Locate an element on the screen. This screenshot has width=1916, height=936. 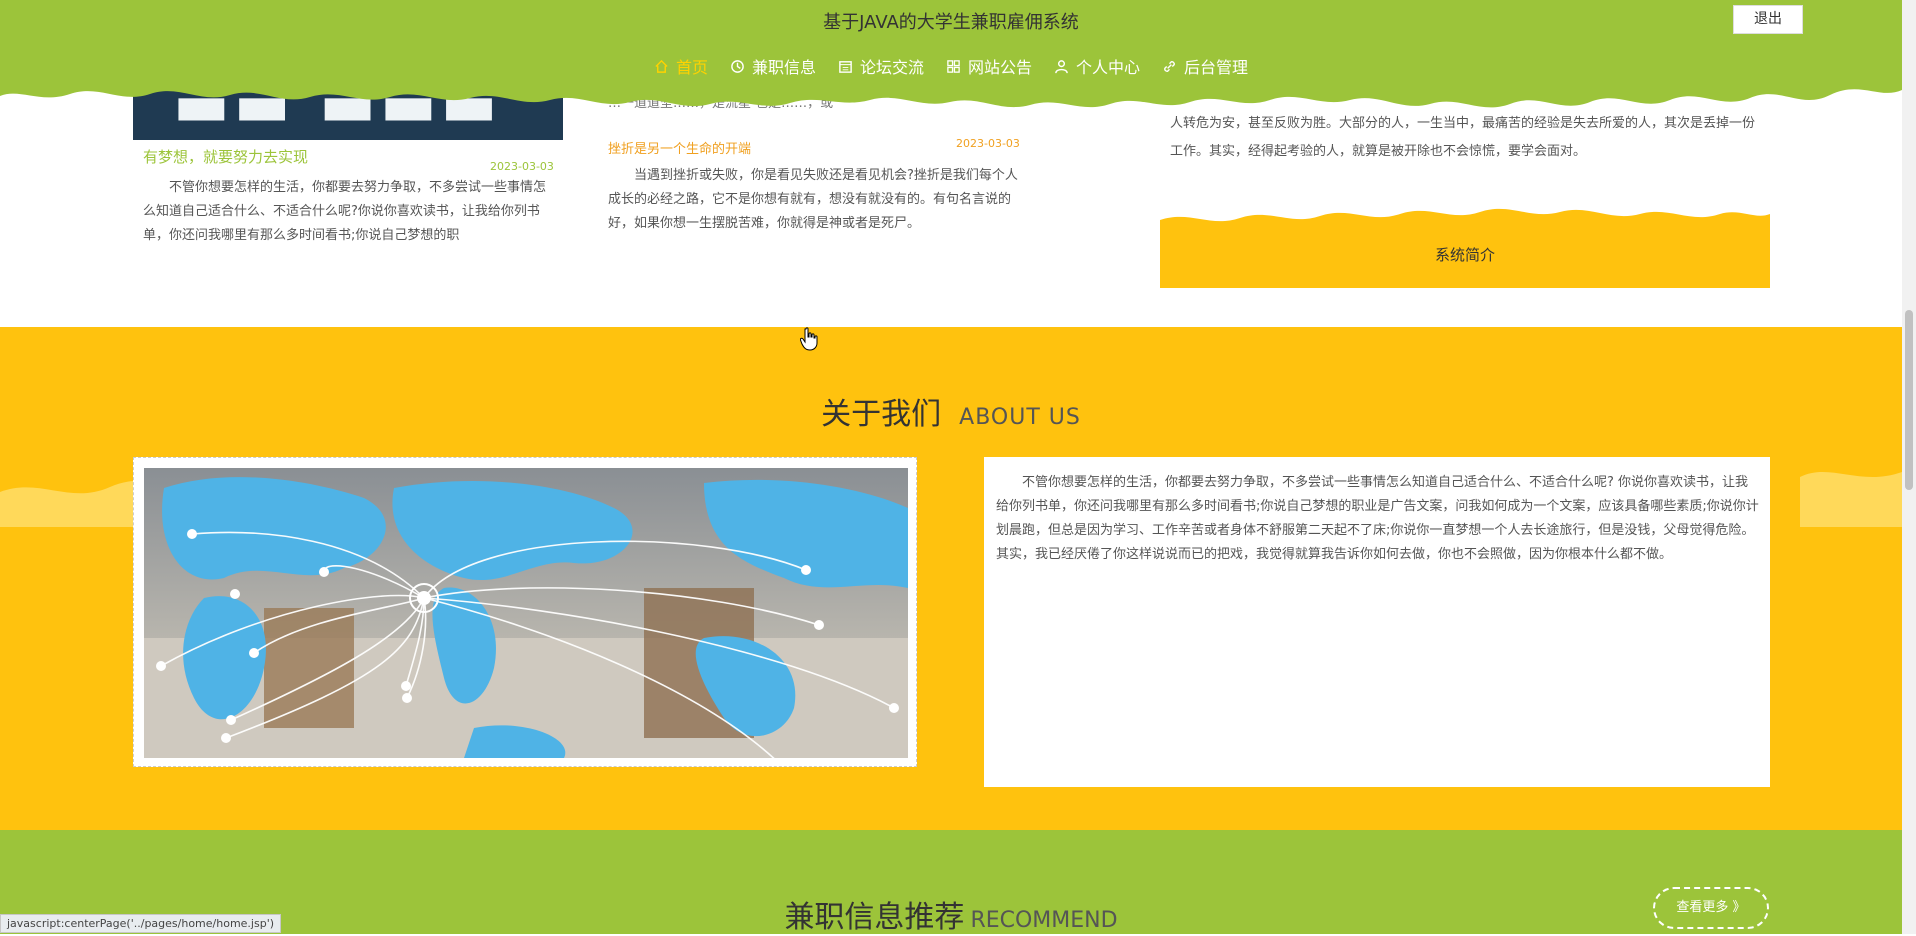
about-image-frame is located at coordinates (525, 612).